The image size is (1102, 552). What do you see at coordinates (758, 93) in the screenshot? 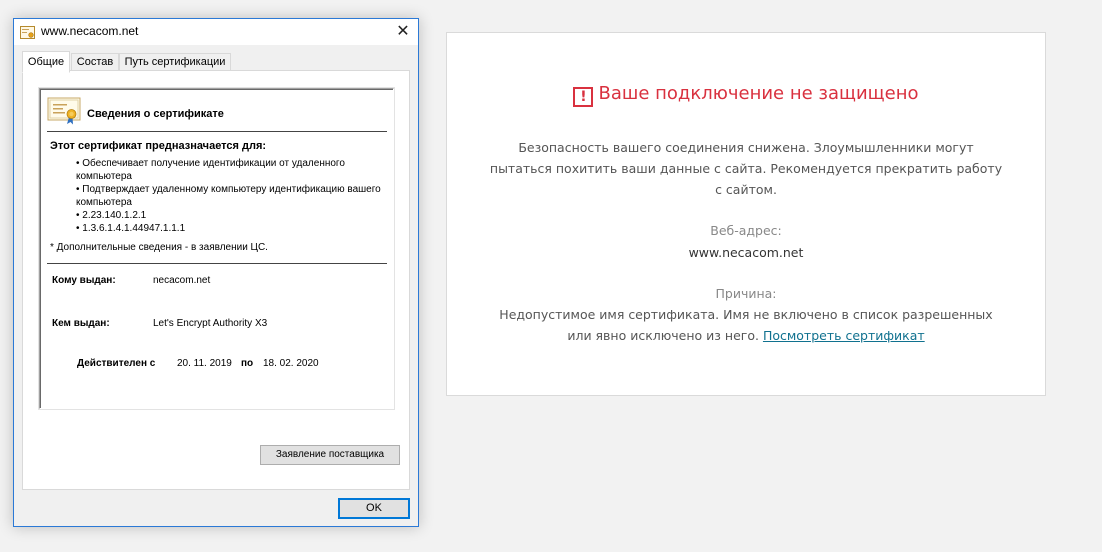
I see `warning-title-text: Ваше подключение не защищено` at bounding box center [758, 93].